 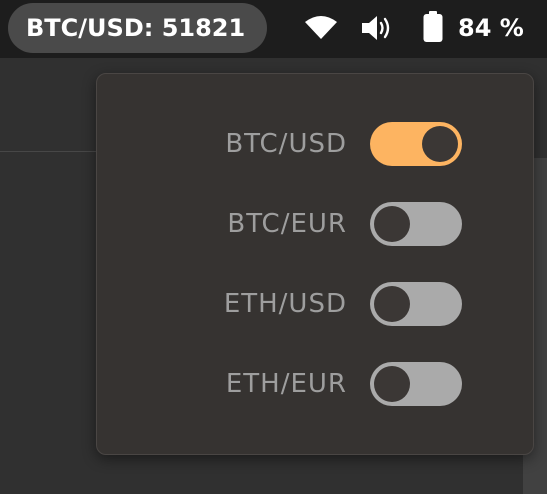 What do you see at coordinates (416, 224) in the screenshot?
I see `btc-eur-toggle` at bounding box center [416, 224].